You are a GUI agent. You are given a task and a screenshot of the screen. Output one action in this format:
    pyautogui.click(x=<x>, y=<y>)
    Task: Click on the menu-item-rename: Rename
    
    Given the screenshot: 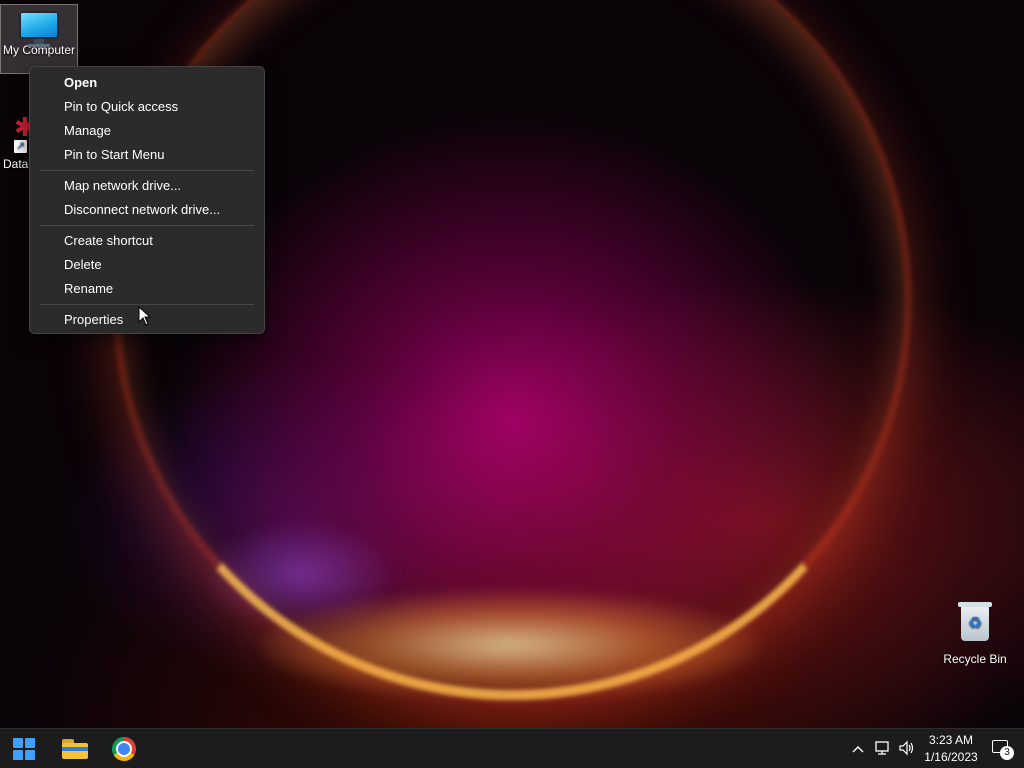 What is the action you would take?
    pyautogui.click(x=147, y=289)
    